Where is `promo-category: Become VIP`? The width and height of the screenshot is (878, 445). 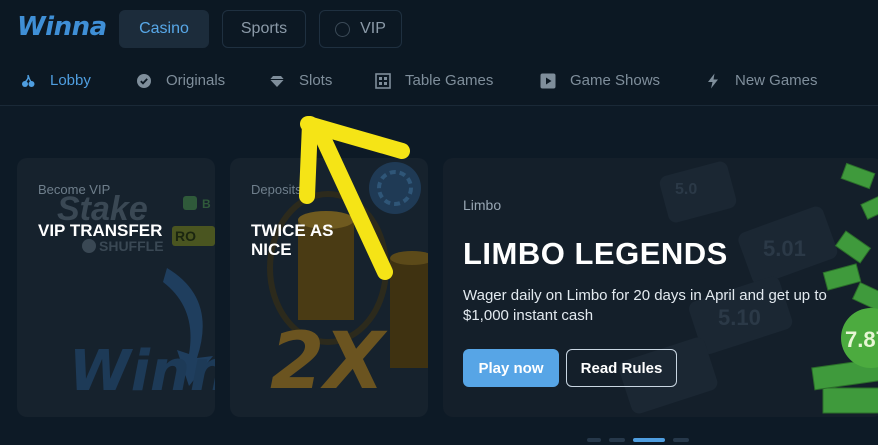
promo-category: Become VIP is located at coordinates (74, 189).